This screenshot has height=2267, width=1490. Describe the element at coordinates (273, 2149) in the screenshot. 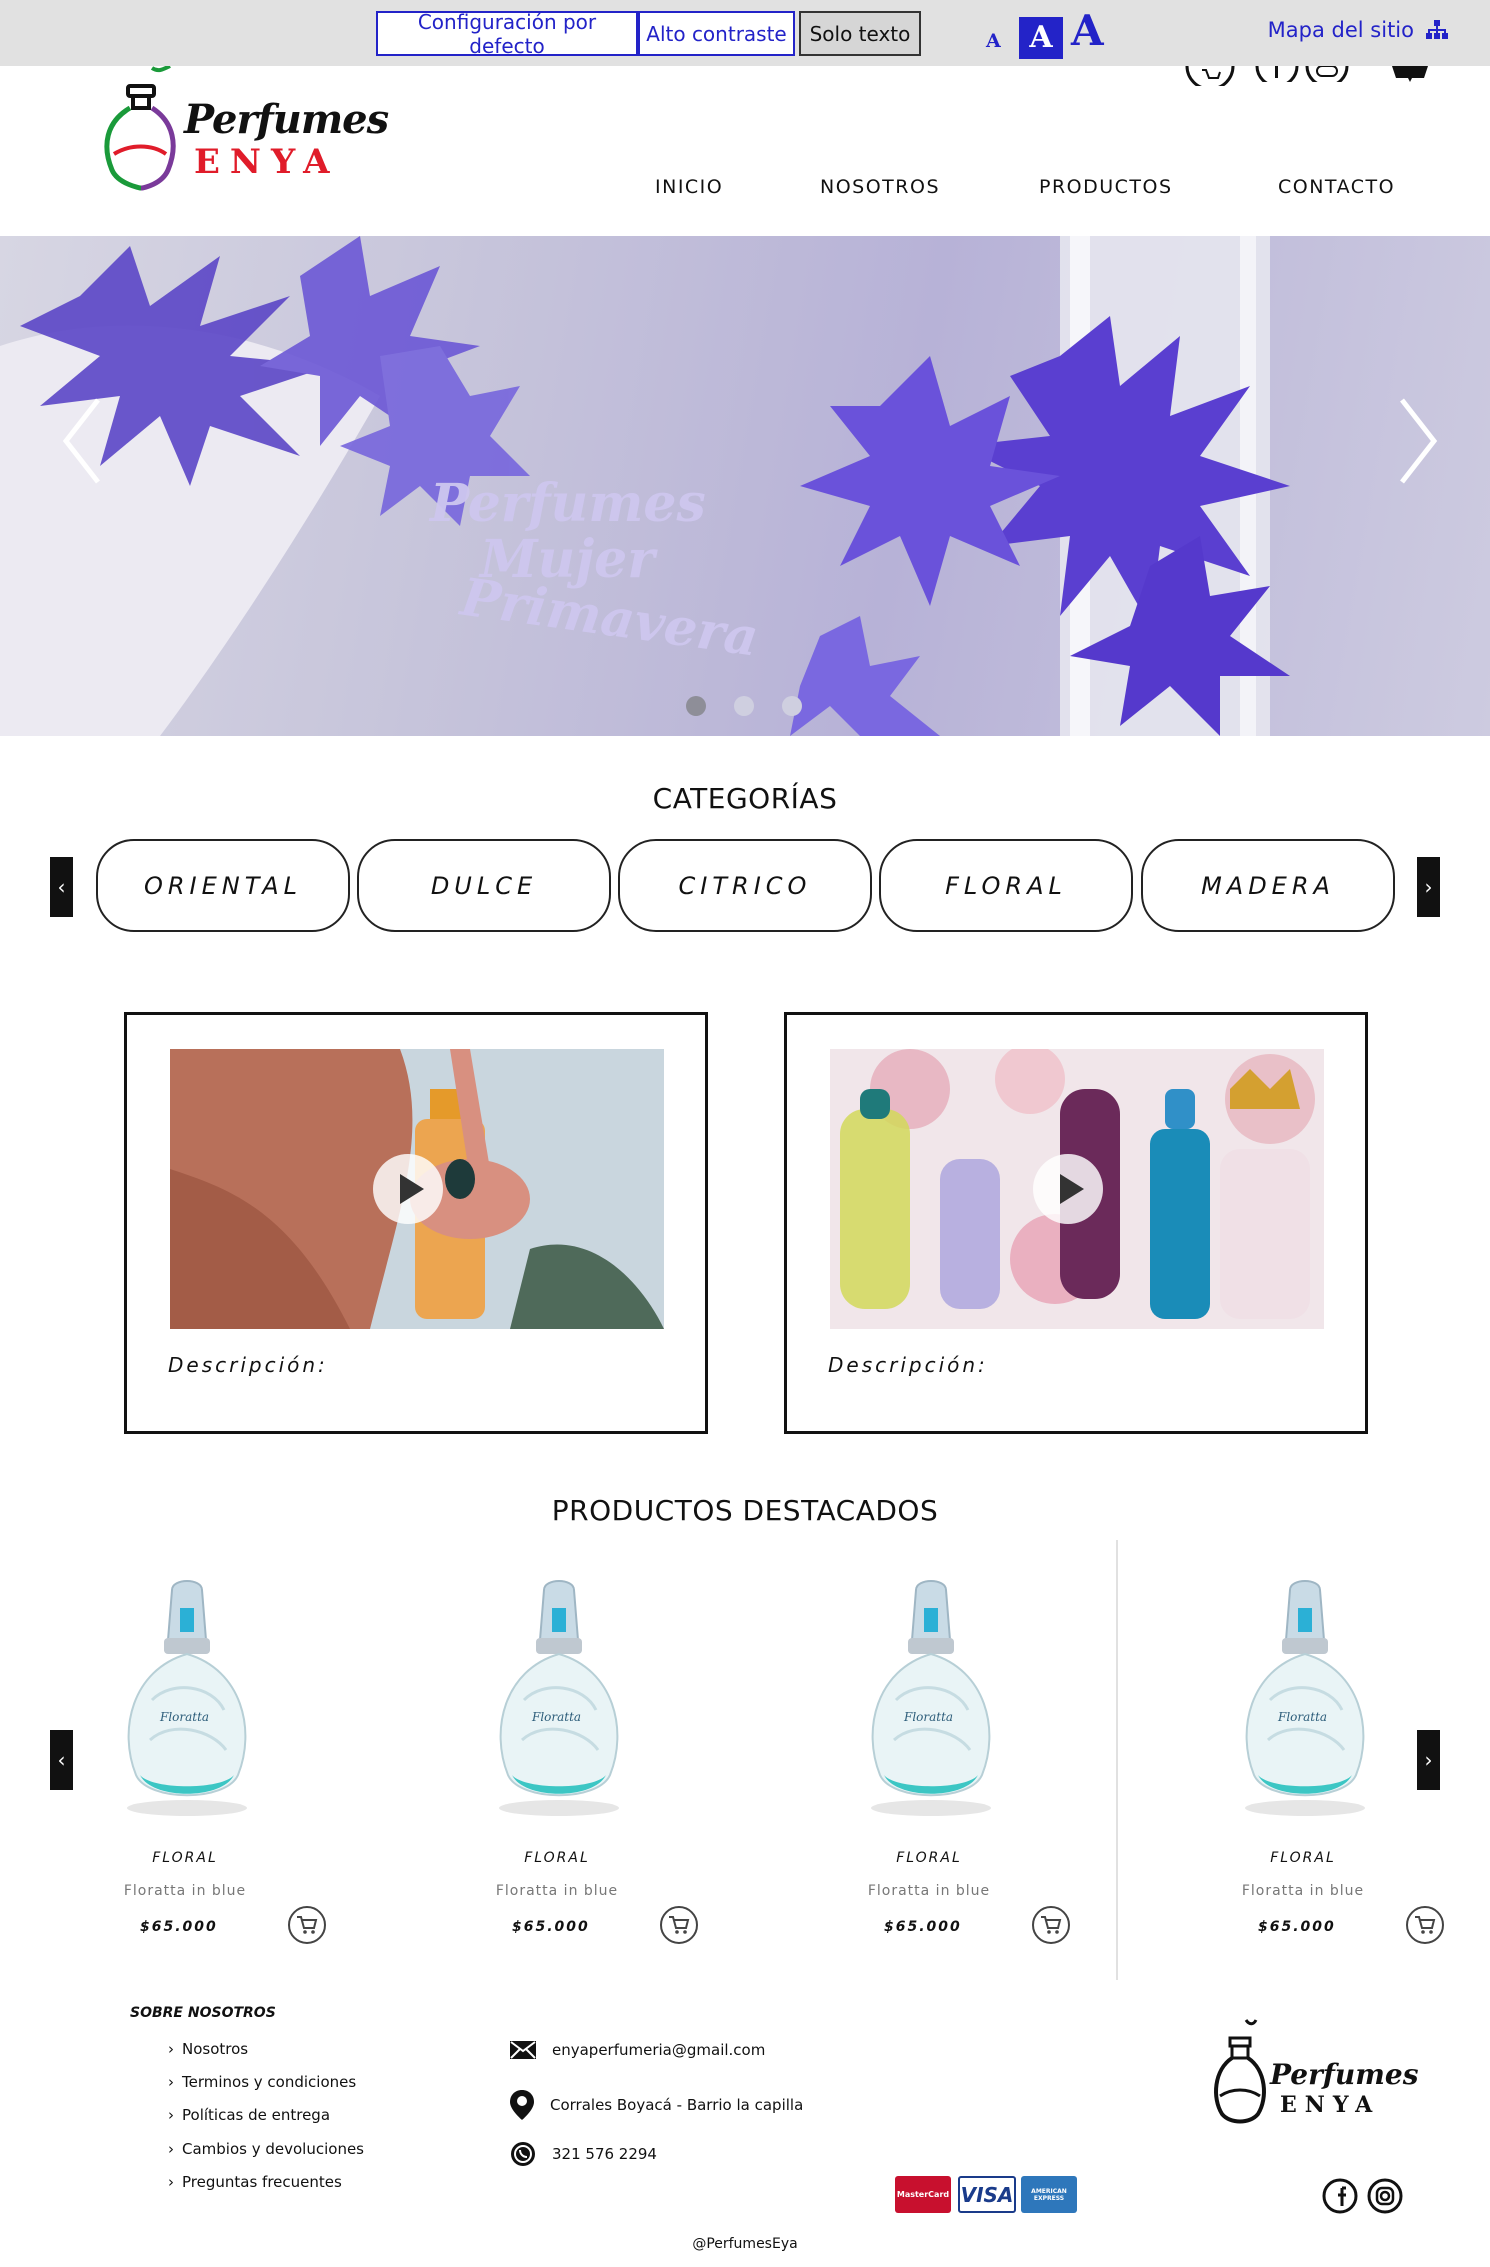

I see `footer-link-label: Cambios y devoluciones` at that location.